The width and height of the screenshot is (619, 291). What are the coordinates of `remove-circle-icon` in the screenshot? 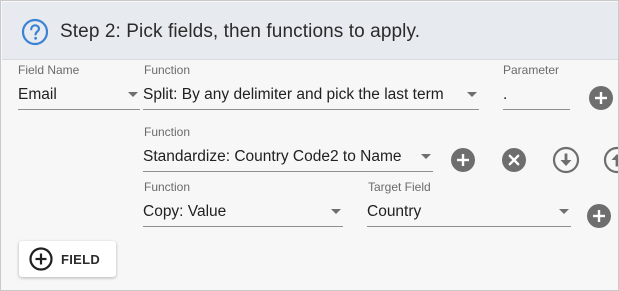 It's located at (514, 160).